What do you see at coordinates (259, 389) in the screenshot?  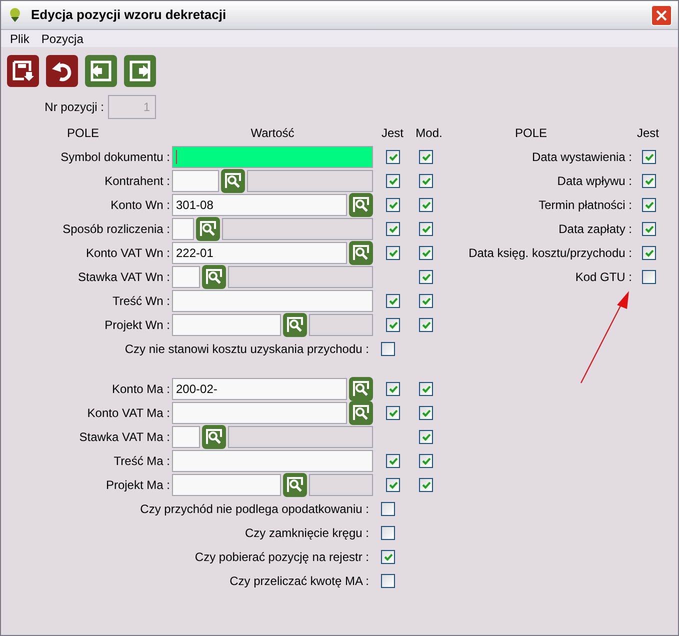 I see `account-field: 200-02-` at bounding box center [259, 389].